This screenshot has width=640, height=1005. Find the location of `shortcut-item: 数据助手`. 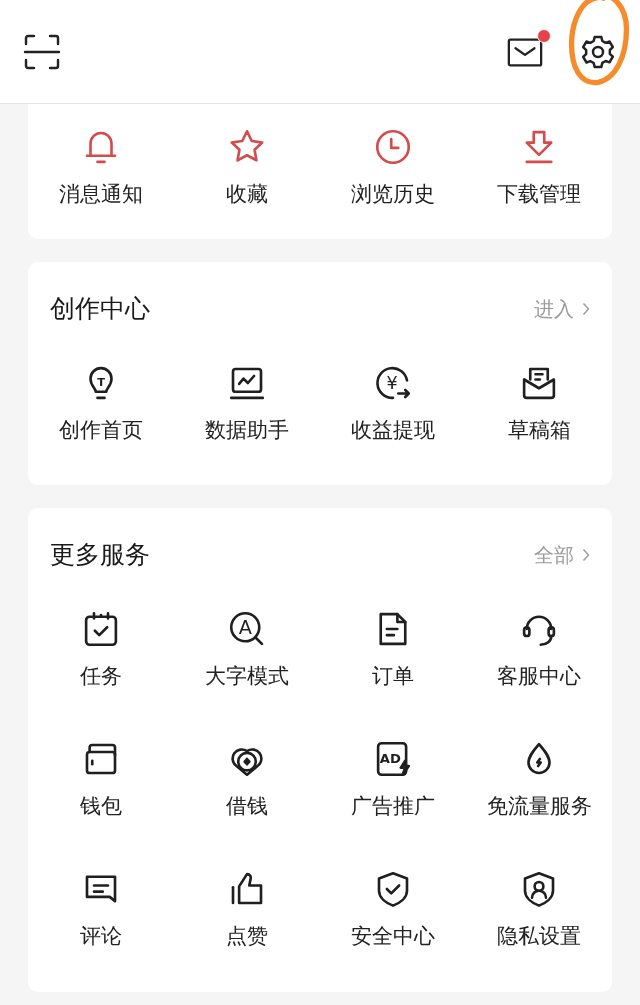

shortcut-item: 数据助手 is located at coordinates (247, 402).